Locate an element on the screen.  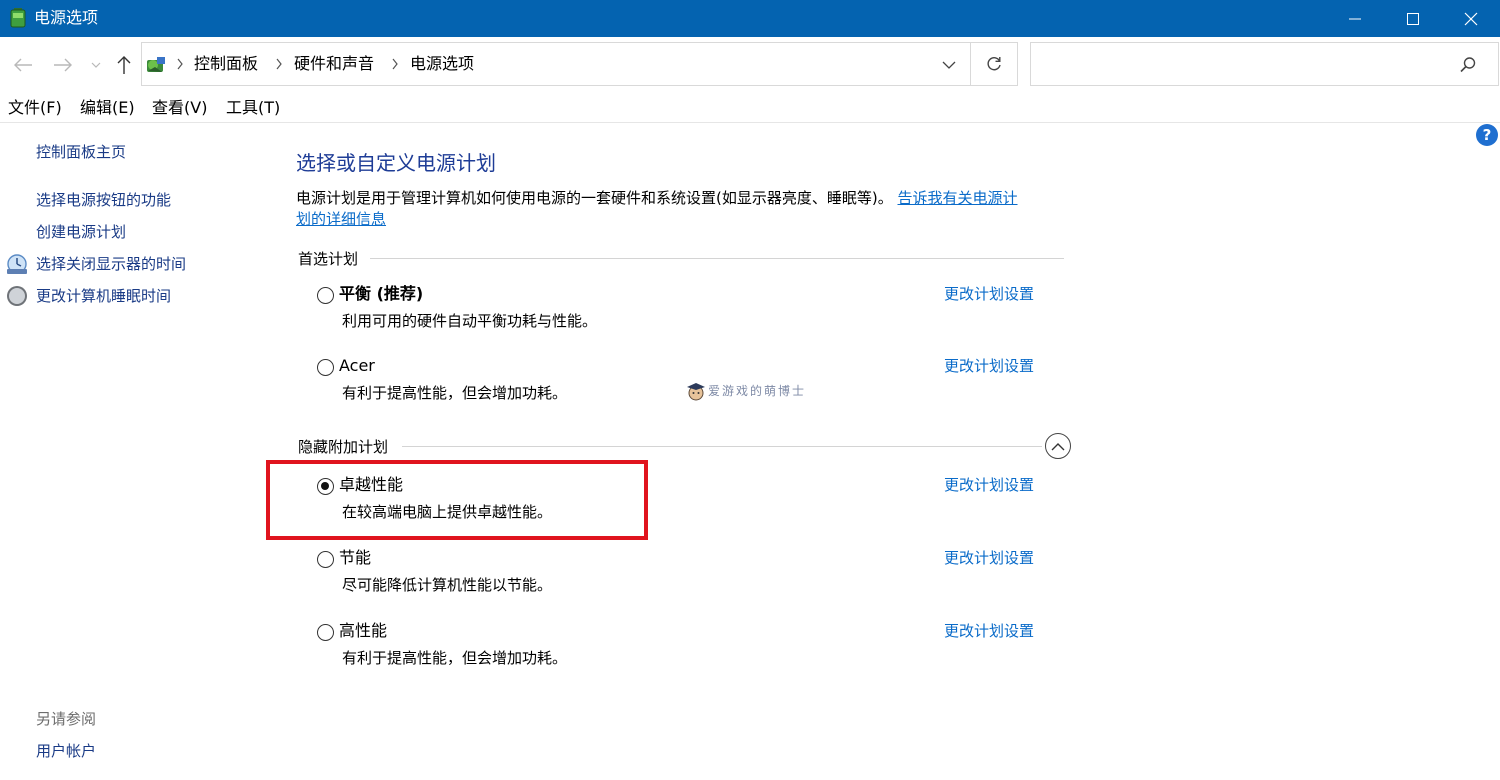
back-button is located at coordinates (23, 65).